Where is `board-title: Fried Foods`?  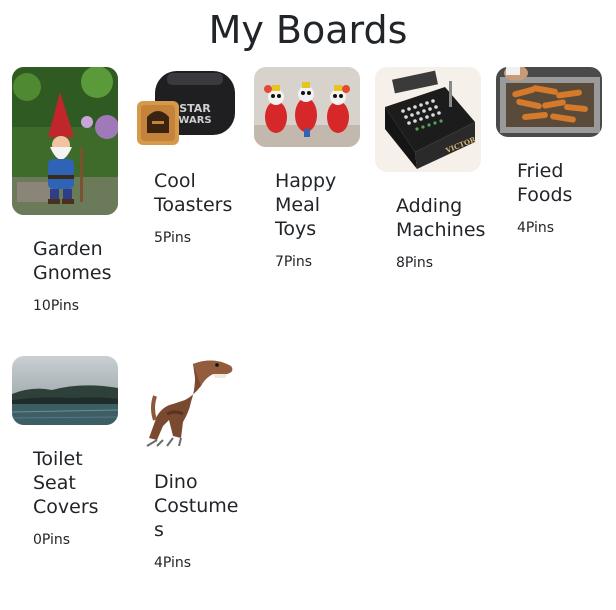
board-title: Fried Foods is located at coordinates (562, 183).